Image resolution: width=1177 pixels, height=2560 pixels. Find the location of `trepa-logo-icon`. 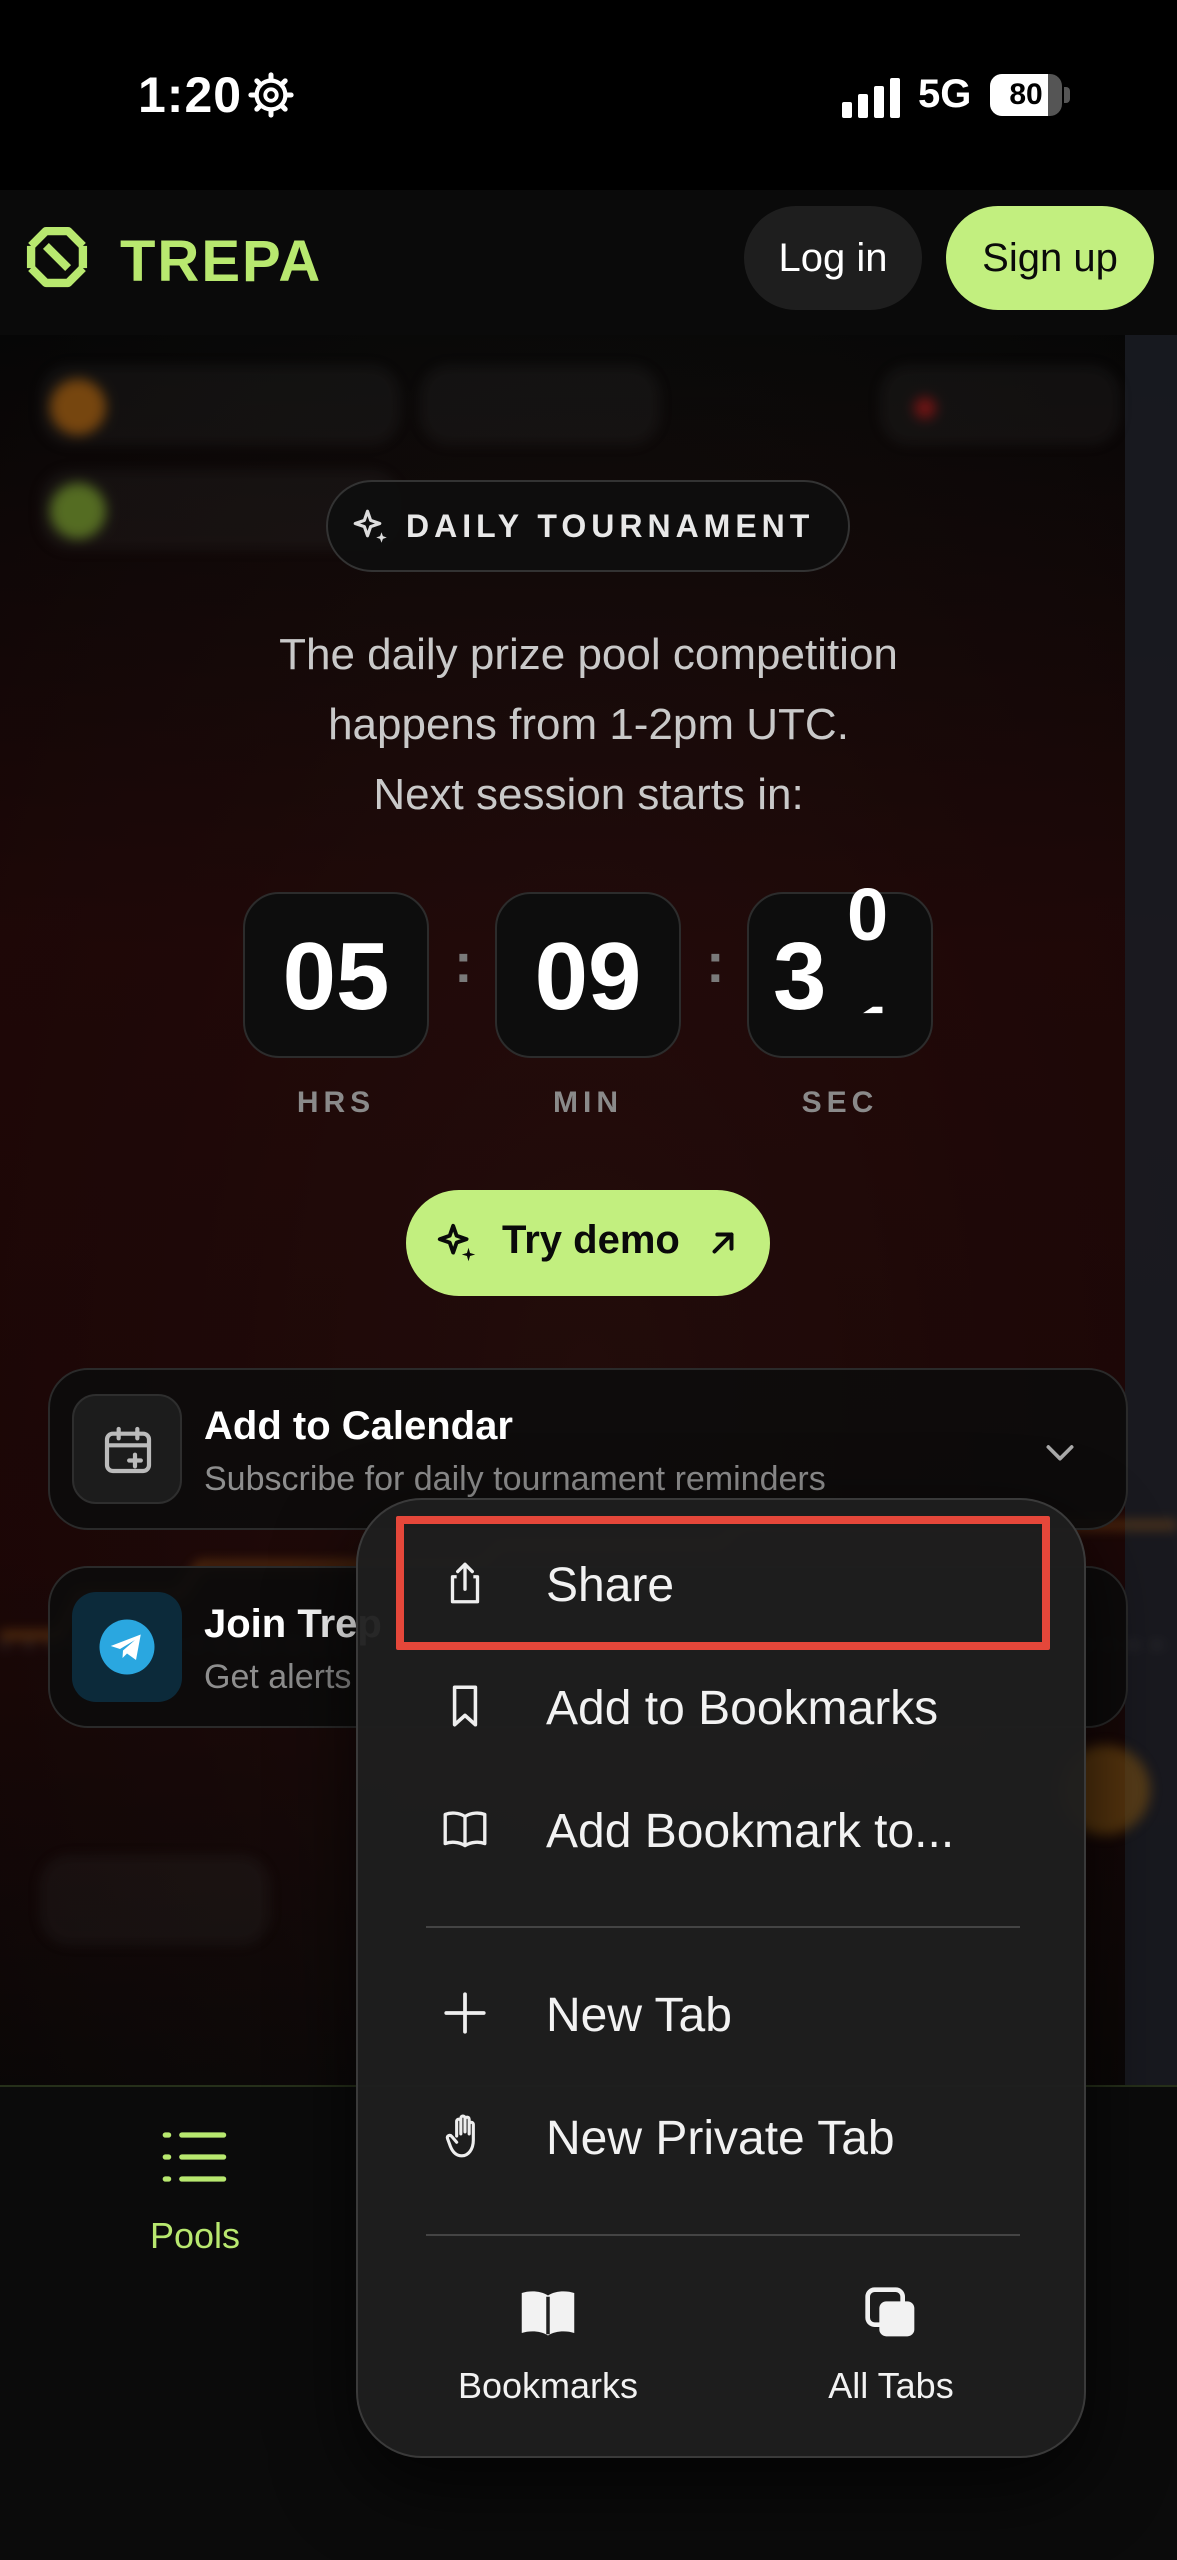

trepa-logo-icon is located at coordinates (57, 257).